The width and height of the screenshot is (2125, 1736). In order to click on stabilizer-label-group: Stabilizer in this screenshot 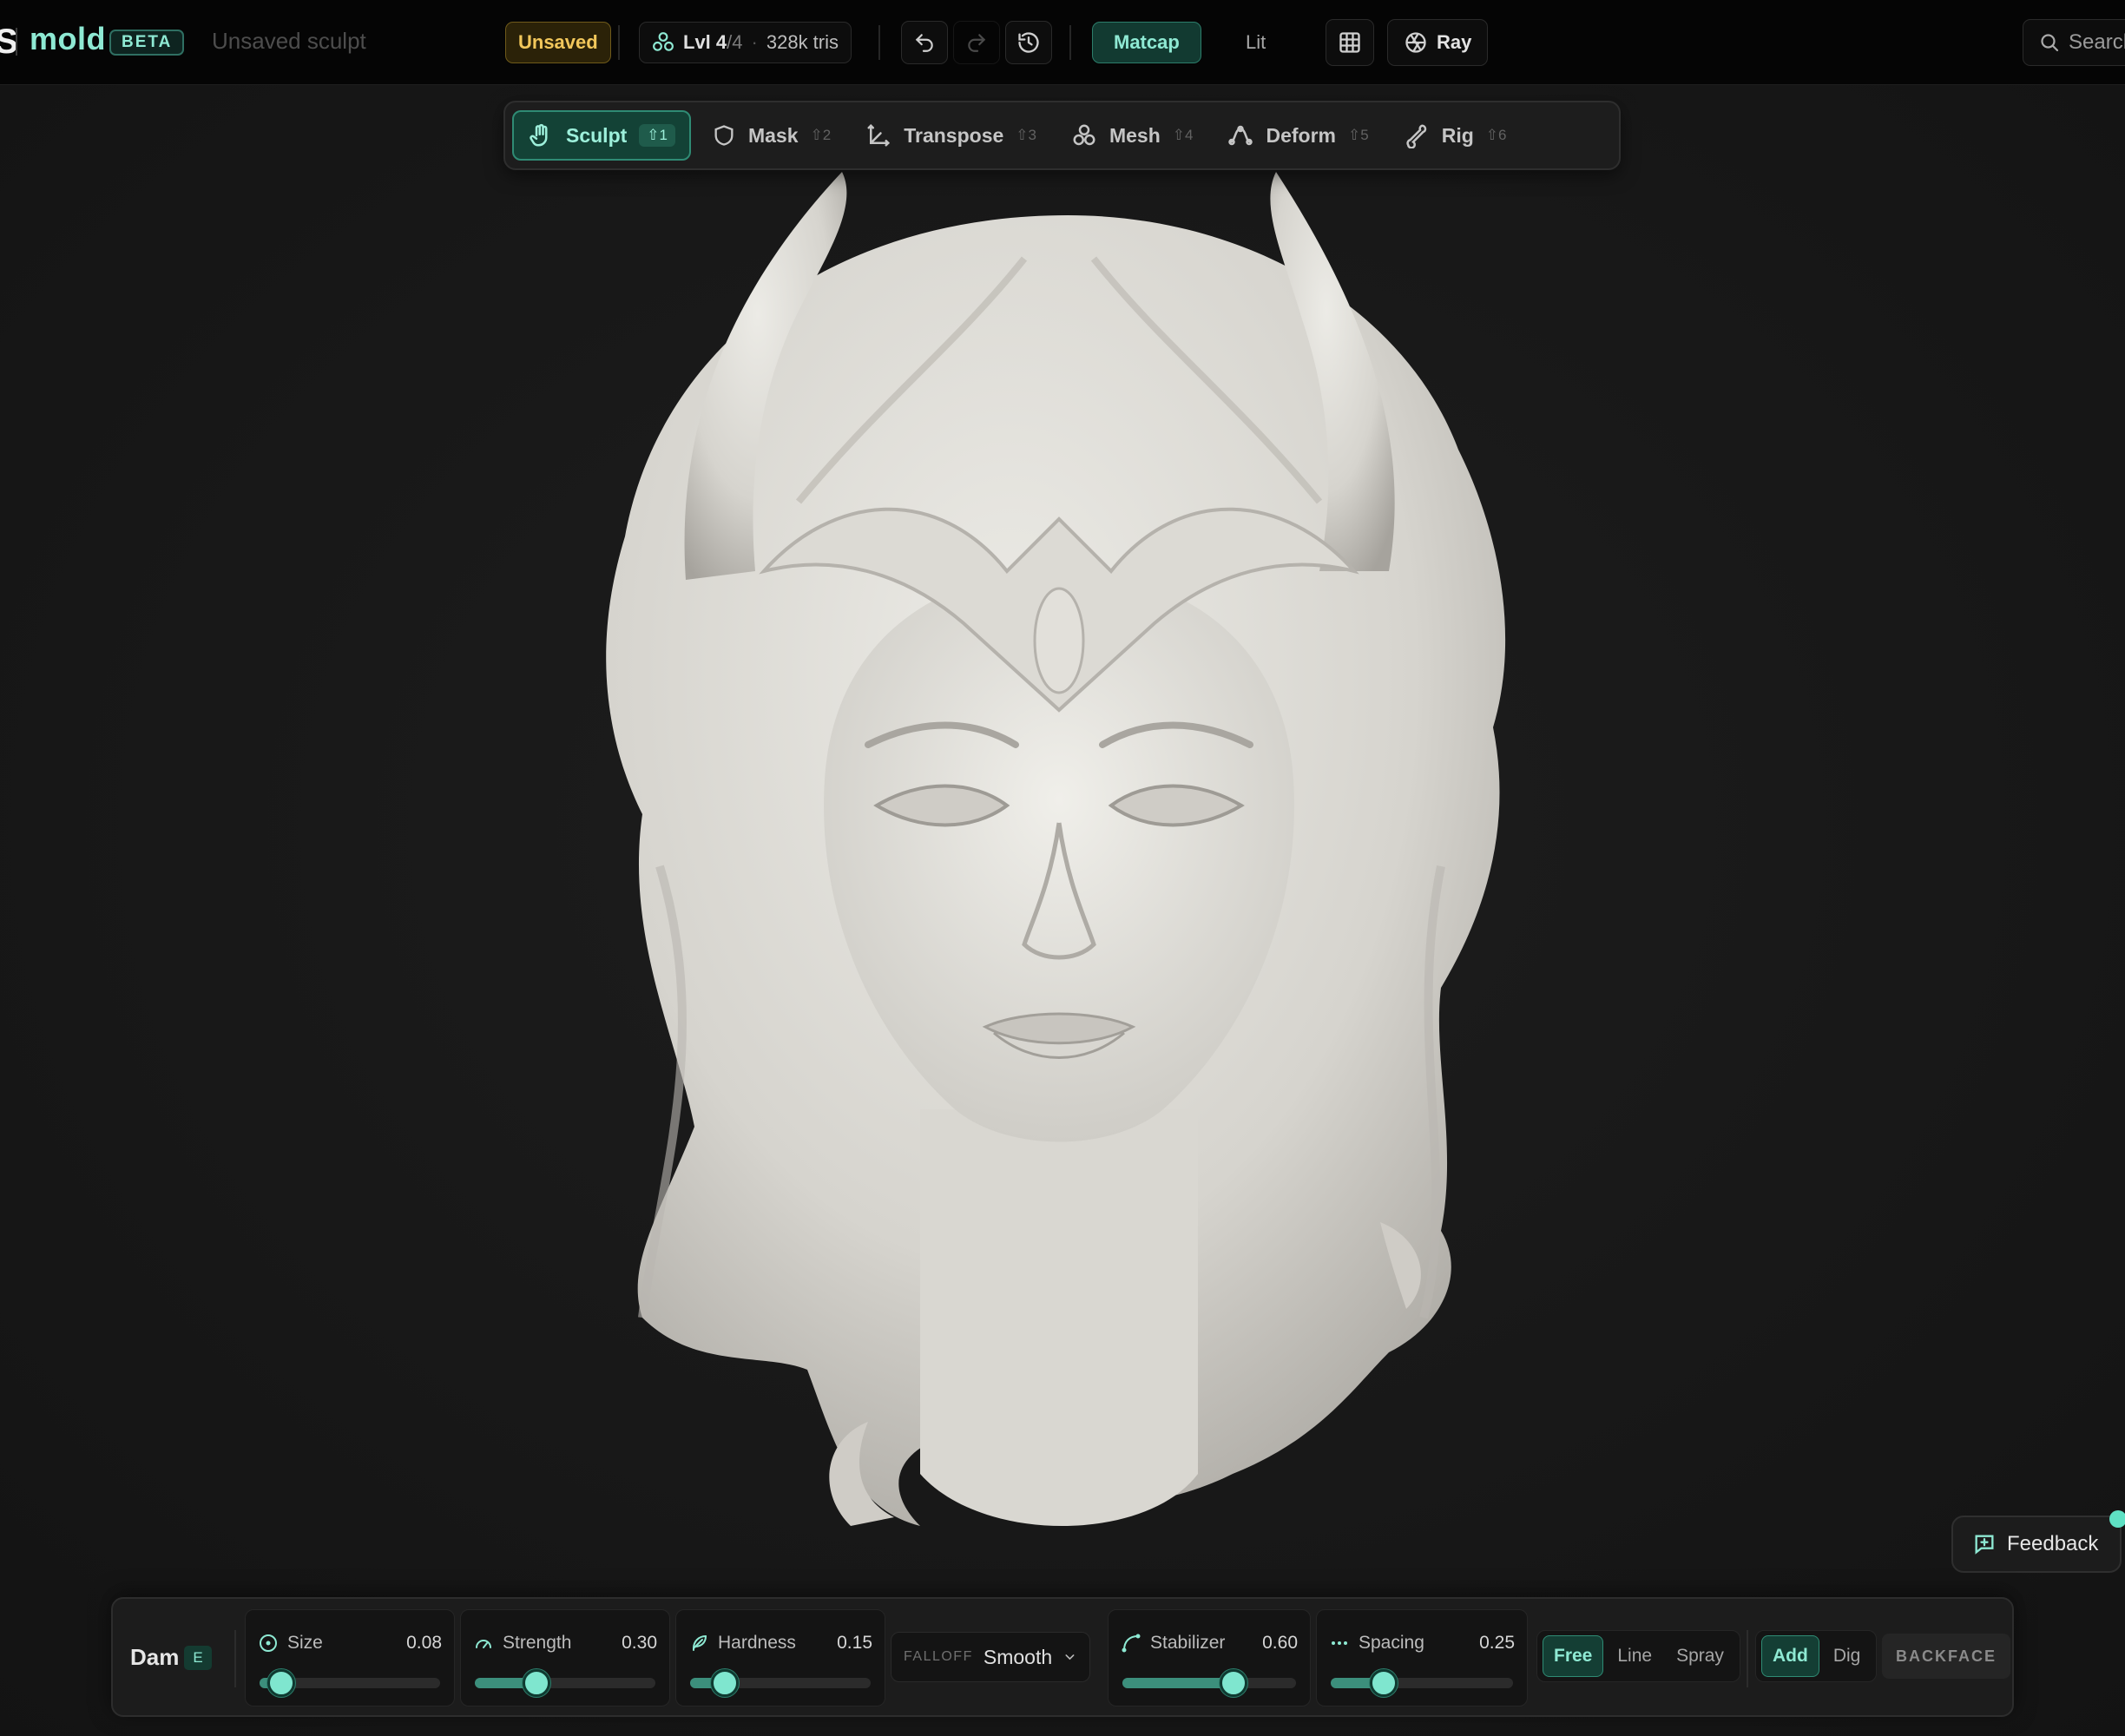, I will do `click(1173, 1643)`.